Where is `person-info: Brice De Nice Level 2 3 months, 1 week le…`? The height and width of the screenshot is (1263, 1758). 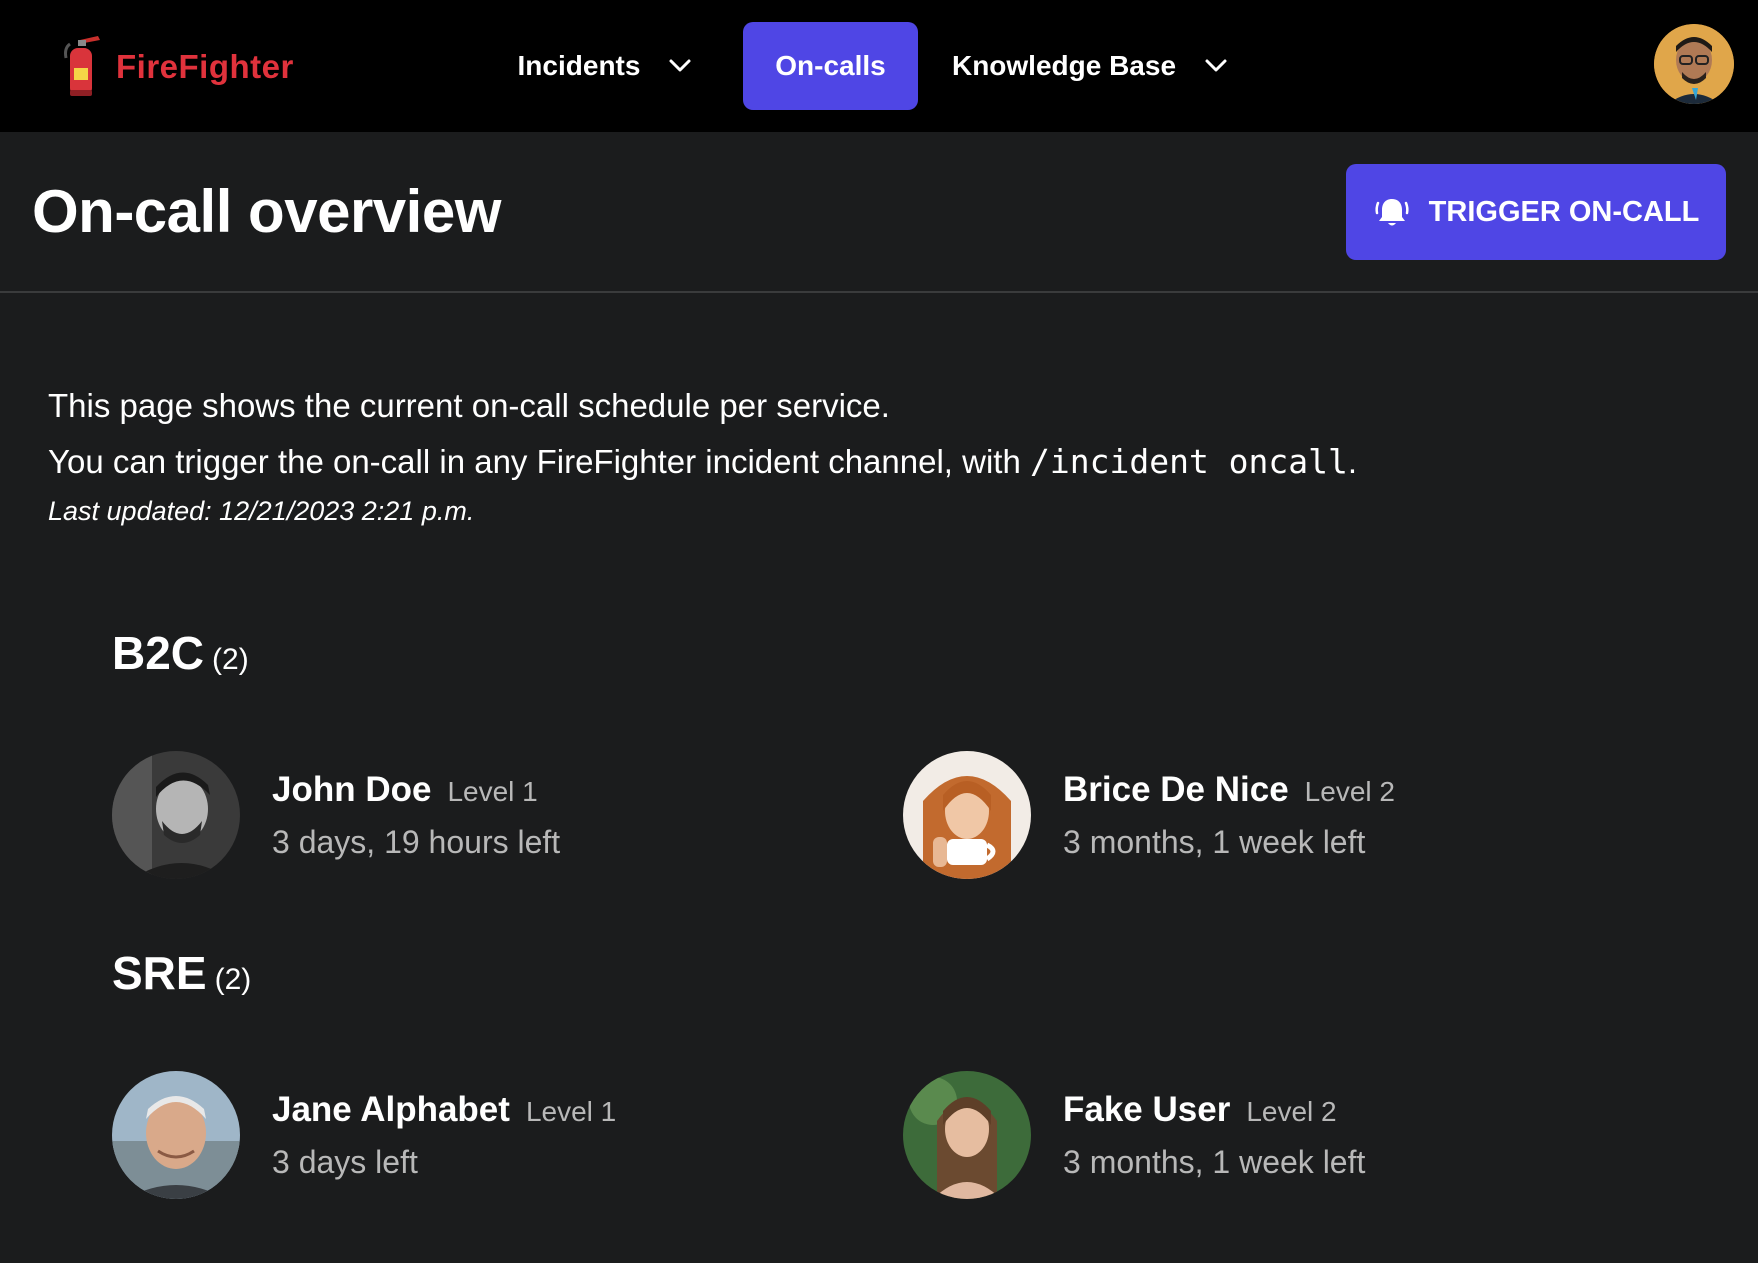
person-info: Brice De Nice Level 2 3 months, 1 week le… is located at coordinates (1229, 815).